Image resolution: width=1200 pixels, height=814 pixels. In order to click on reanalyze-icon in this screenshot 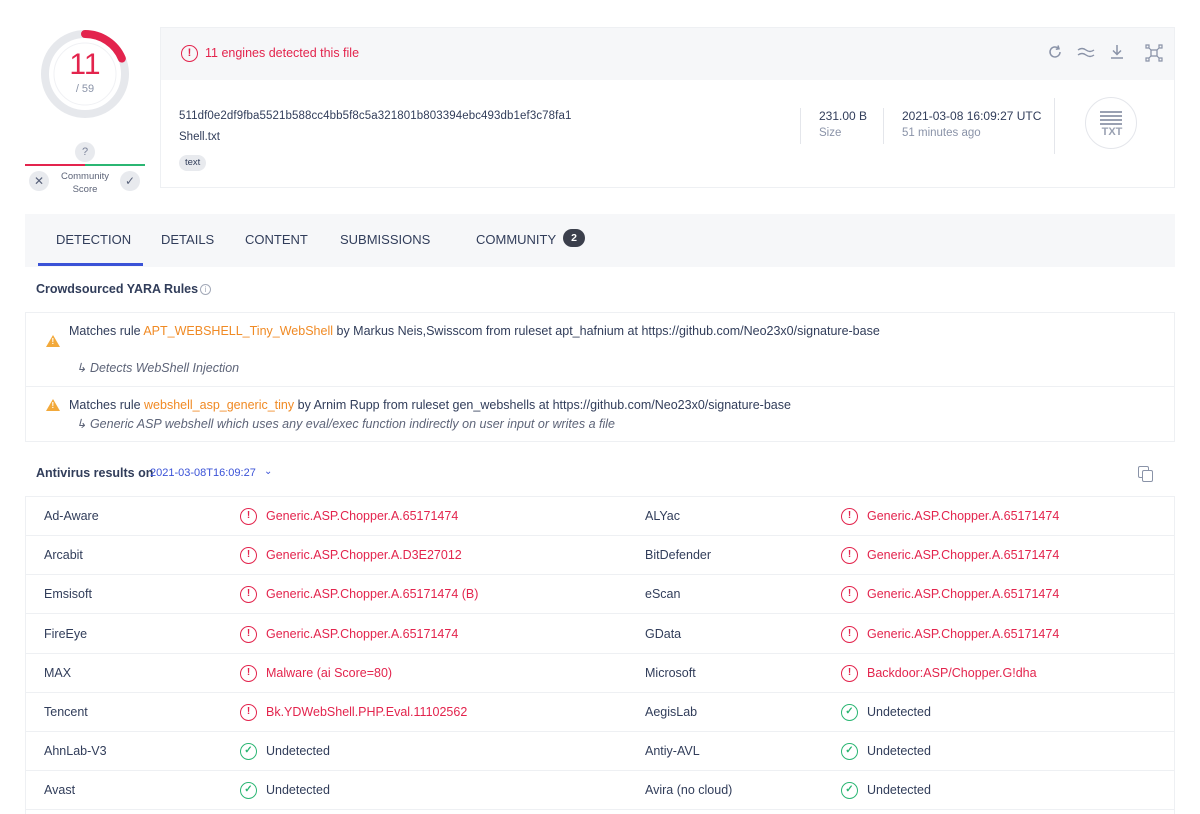, I will do `click(1055, 54)`.